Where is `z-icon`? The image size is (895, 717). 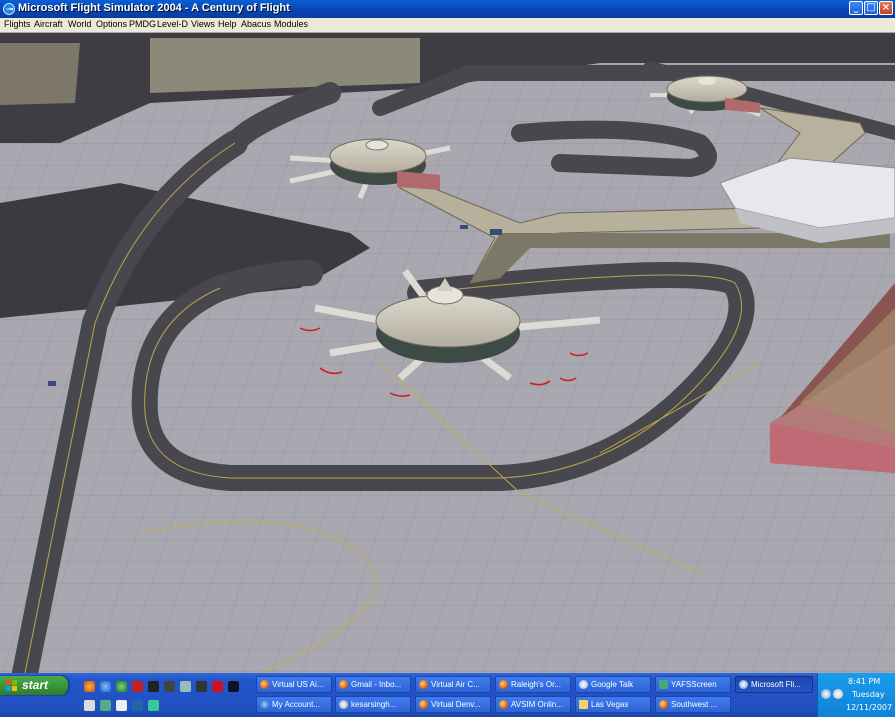
z-icon is located at coordinates (137, 686).